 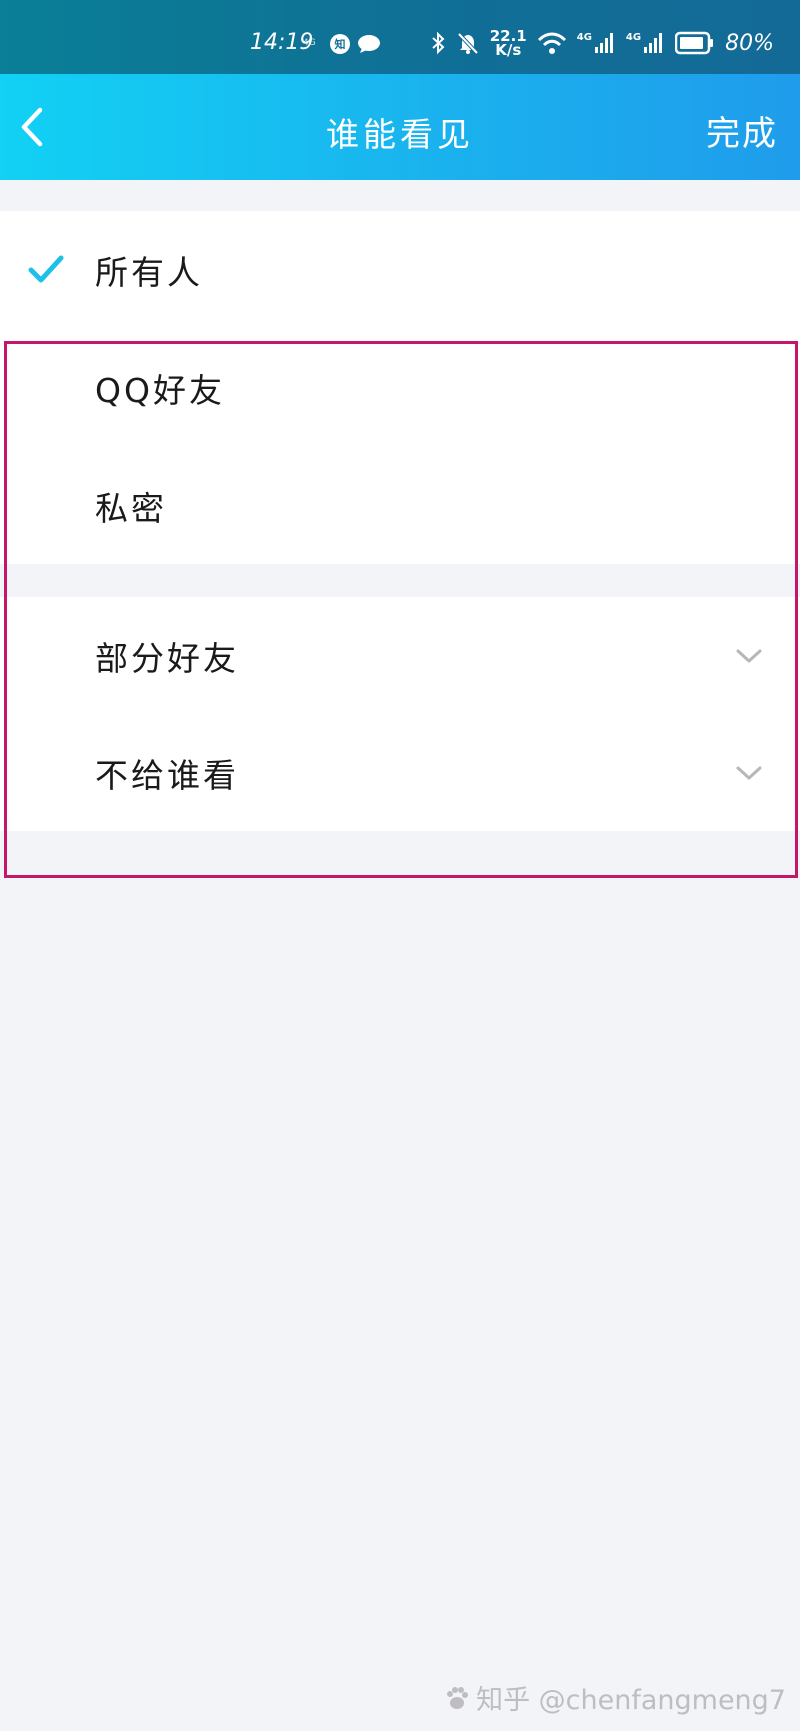 What do you see at coordinates (458, 1697) in the screenshot?
I see `paw-logo-icon` at bounding box center [458, 1697].